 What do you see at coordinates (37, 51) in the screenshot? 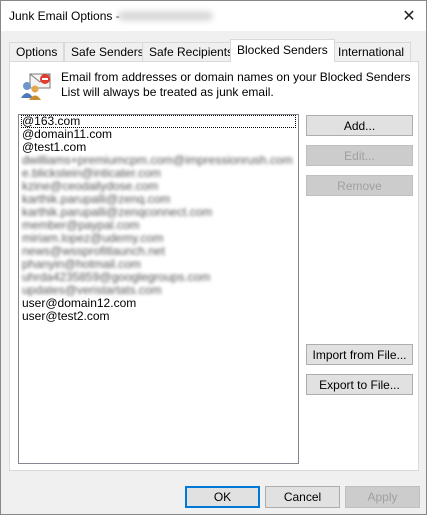
I see `tab-options: Options` at bounding box center [37, 51].